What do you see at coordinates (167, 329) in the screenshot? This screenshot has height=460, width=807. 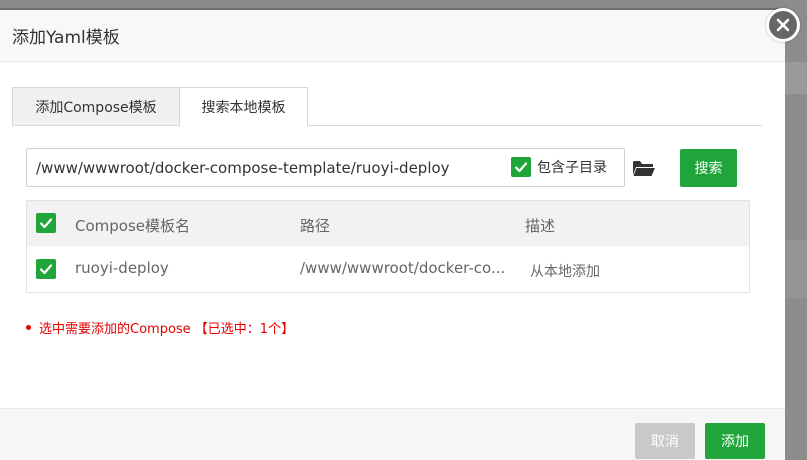 I see `selection-note-text: 选中需要添加的Compose 【已选中：1个】` at bounding box center [167, 329].